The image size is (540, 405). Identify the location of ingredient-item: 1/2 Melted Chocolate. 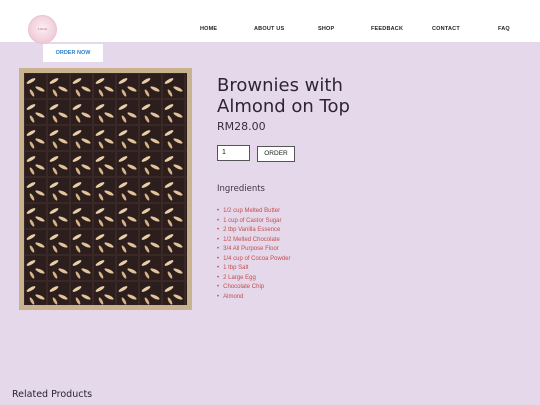
(253, 241).